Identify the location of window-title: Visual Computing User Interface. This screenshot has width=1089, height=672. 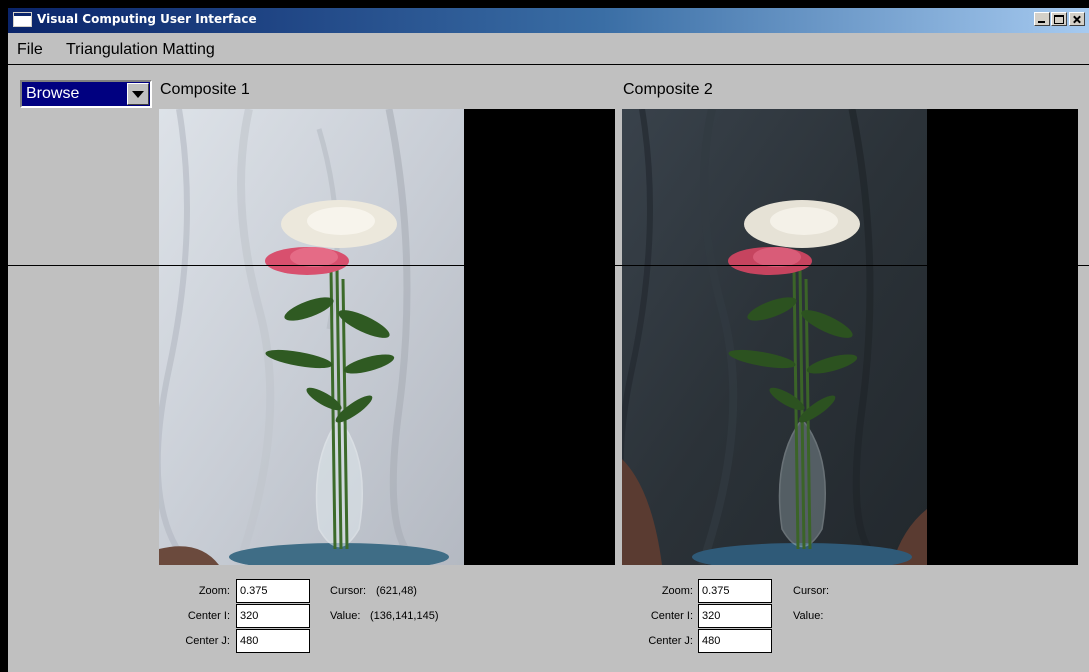
(147, 19).